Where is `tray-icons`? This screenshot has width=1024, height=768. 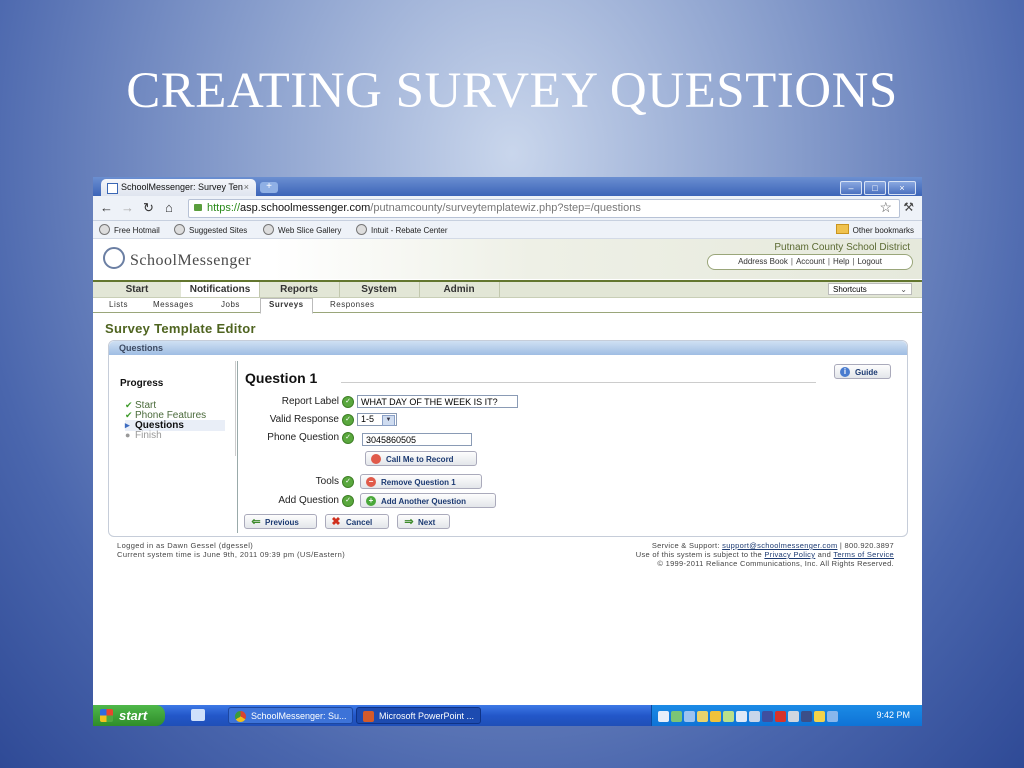
tray-icons is located at coordinates (749, 715).